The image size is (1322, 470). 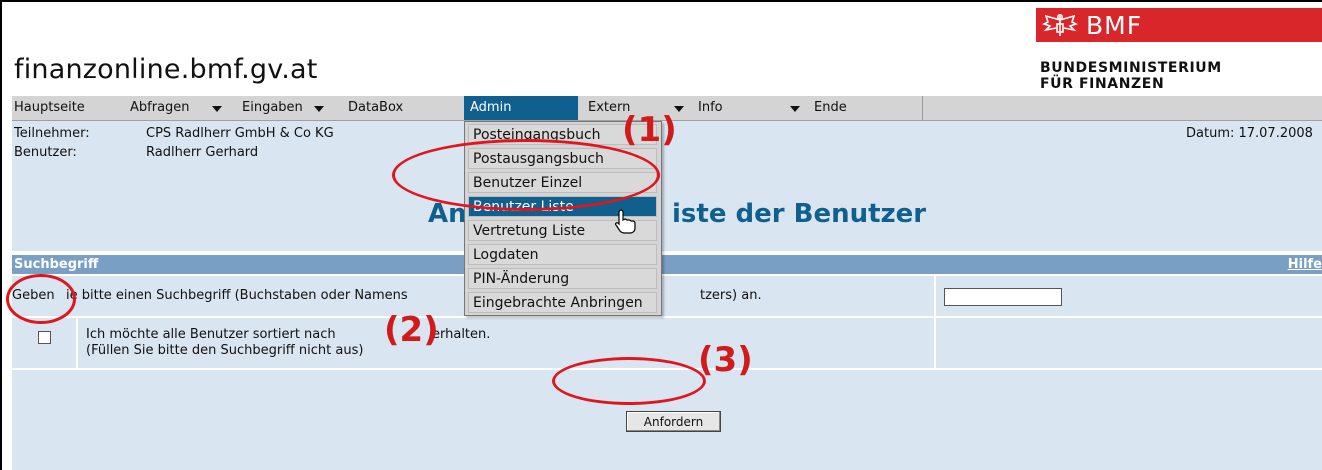 What do you see at coordinates (1114, 25) in the screenshot?
I see `logo-abbreviation: BMF` at bounding box center [1114, 25].